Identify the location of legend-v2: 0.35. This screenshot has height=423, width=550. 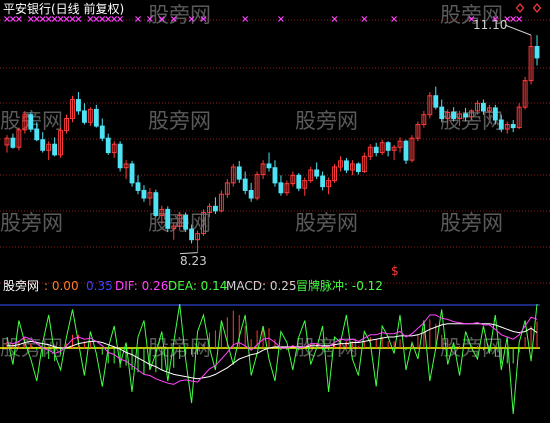
(99, 286).